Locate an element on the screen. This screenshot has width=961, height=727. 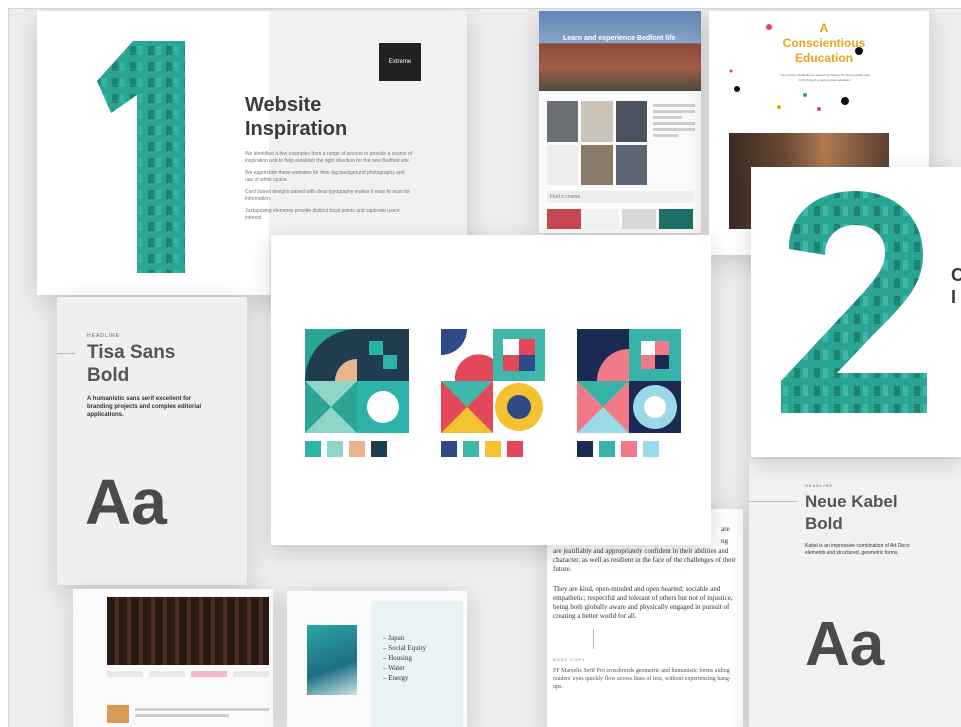
menu-item-label: Japan is located at coordinates (396, 638).